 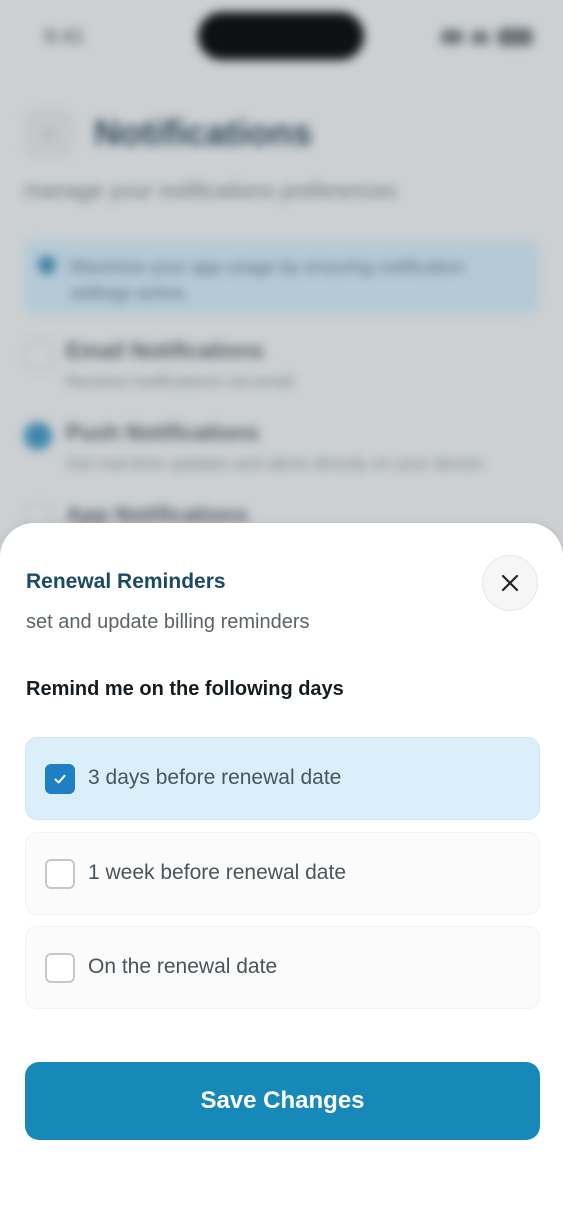 What do you see at coordinates (281, 36) in the screenshot?
I see `dynamic-island` at bounding box center [281, 36].